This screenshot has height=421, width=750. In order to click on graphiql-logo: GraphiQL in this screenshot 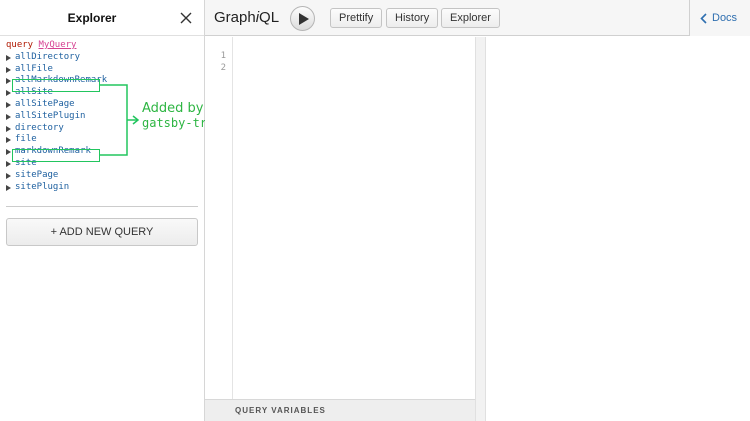, I will do `click(246, 18)`.